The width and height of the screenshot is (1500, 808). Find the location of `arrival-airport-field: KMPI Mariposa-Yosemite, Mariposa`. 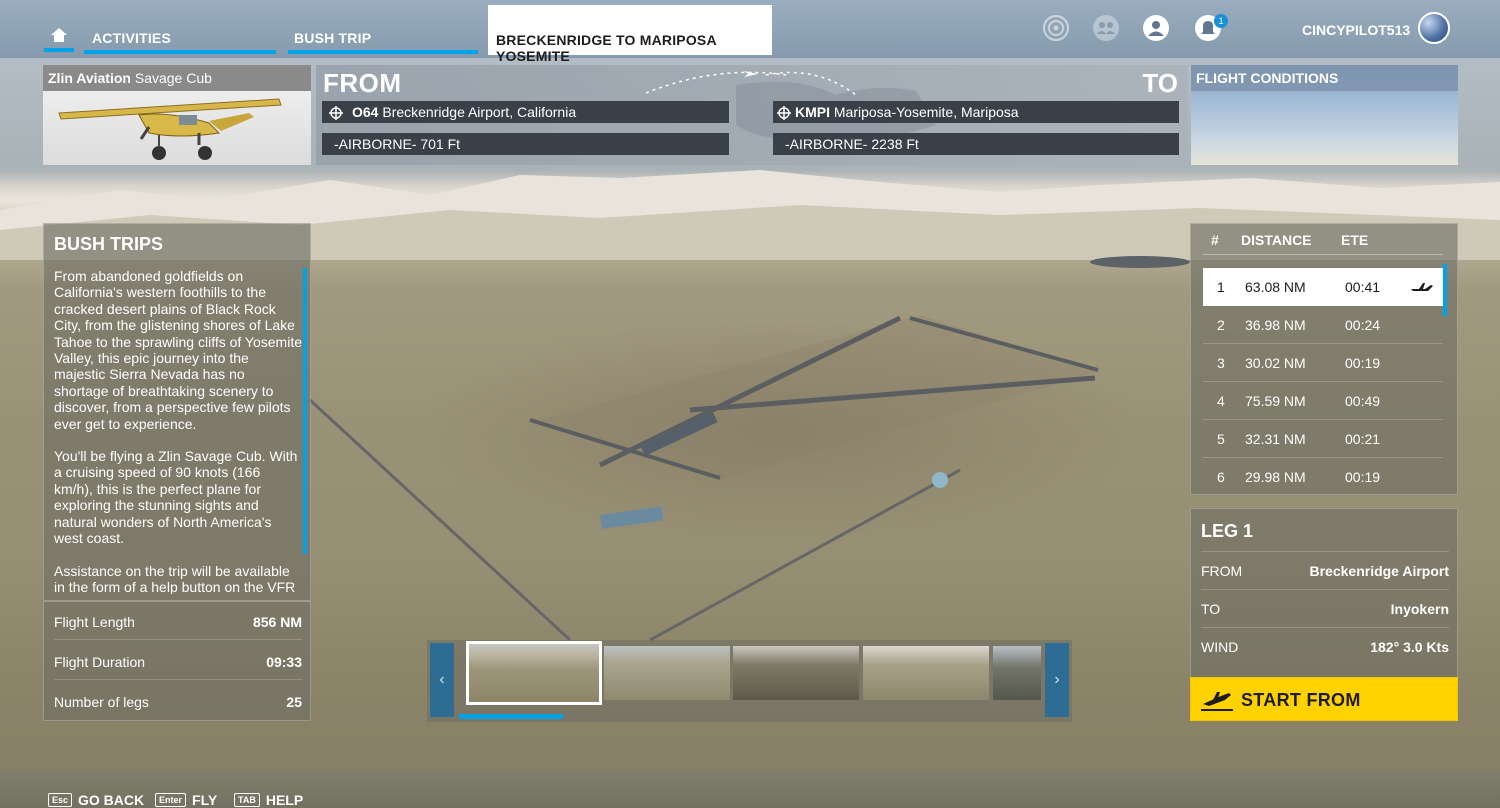

arrival-airport-field: KMPI Mariposa-Yosemite, Mariposa is located at coordinates (976, 112).